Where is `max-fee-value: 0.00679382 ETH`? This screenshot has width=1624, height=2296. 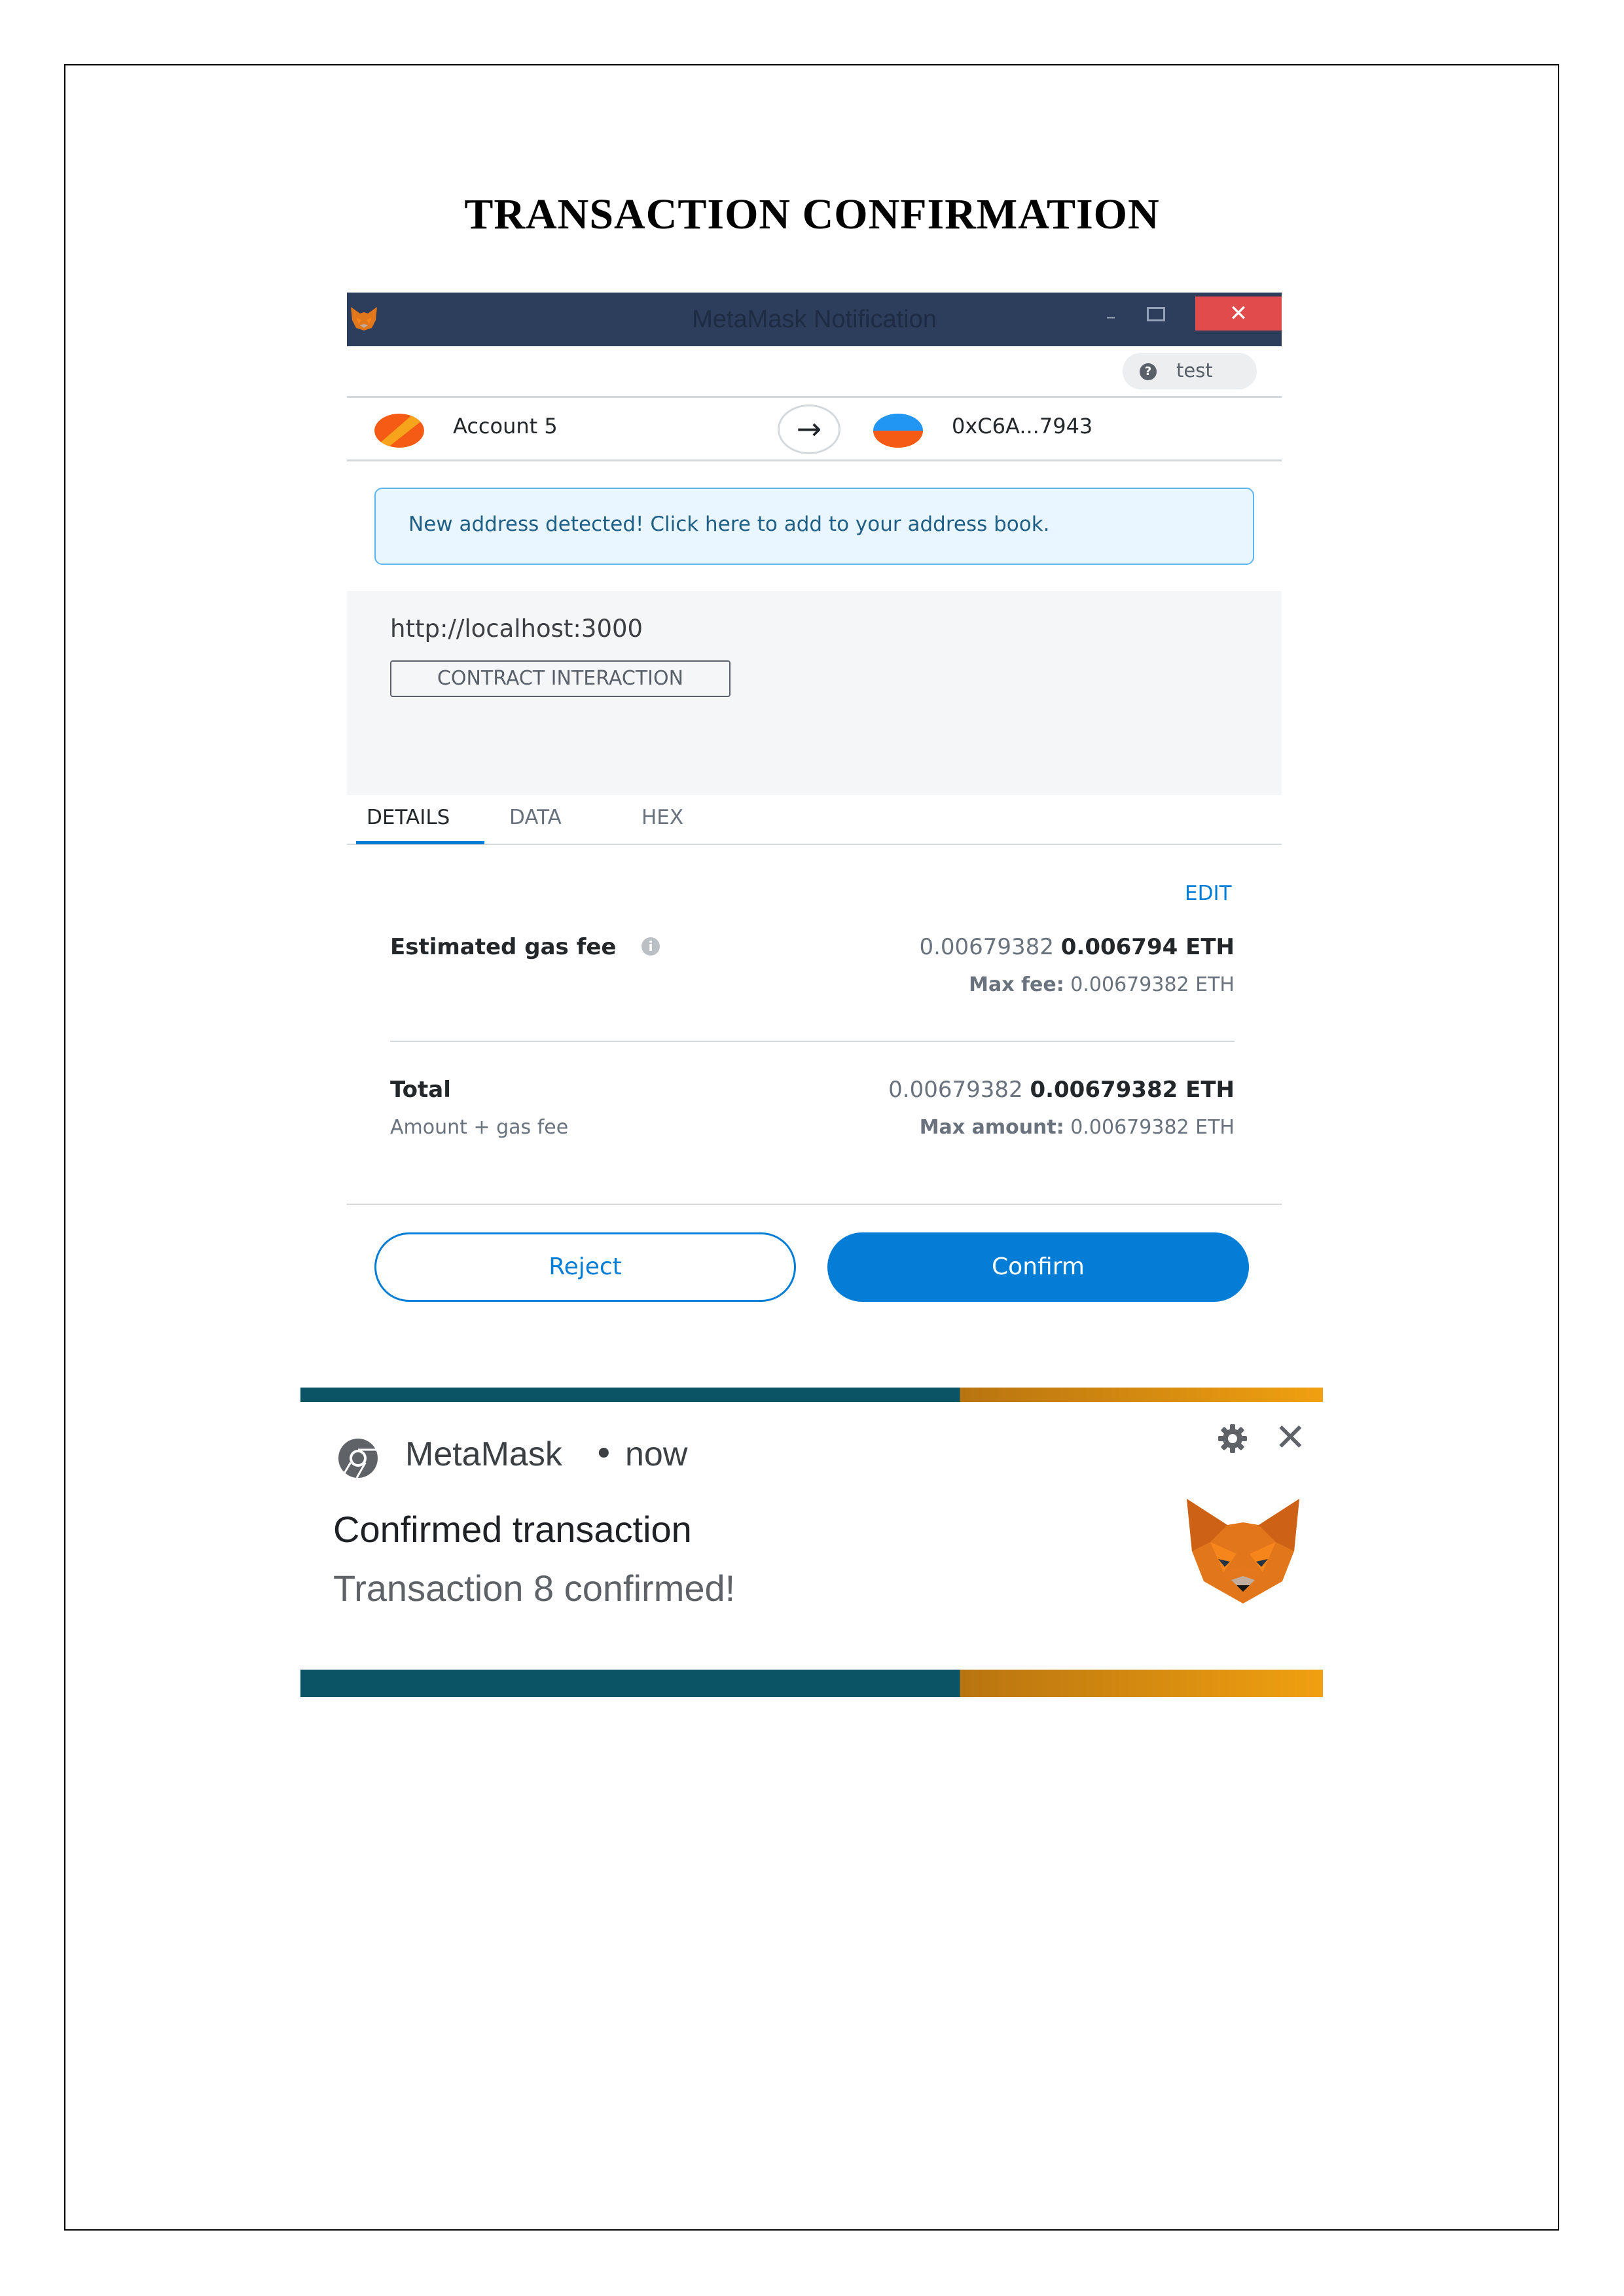 max-fee-value: 0.00679382 ETH is located at coordinates (1152, 984).